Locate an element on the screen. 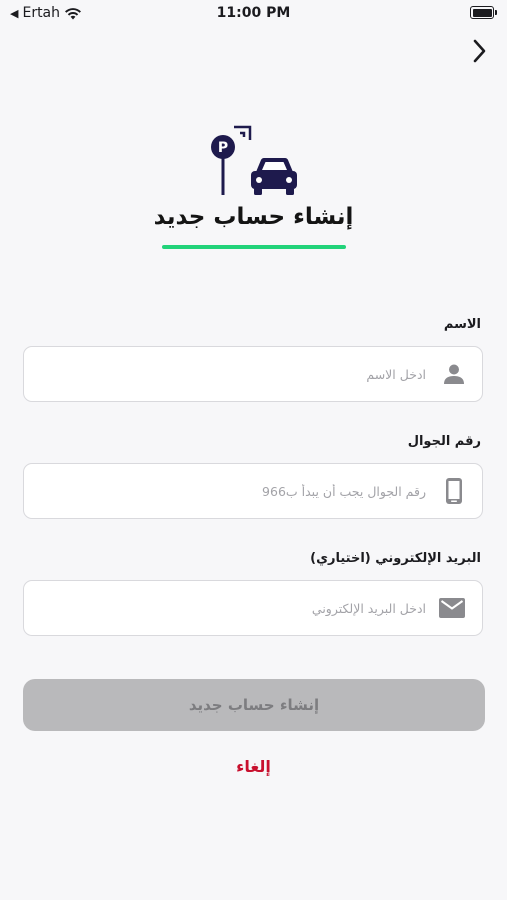 This screenshot has height=900, width=507. person-icon is located at coordinates (454, 374).